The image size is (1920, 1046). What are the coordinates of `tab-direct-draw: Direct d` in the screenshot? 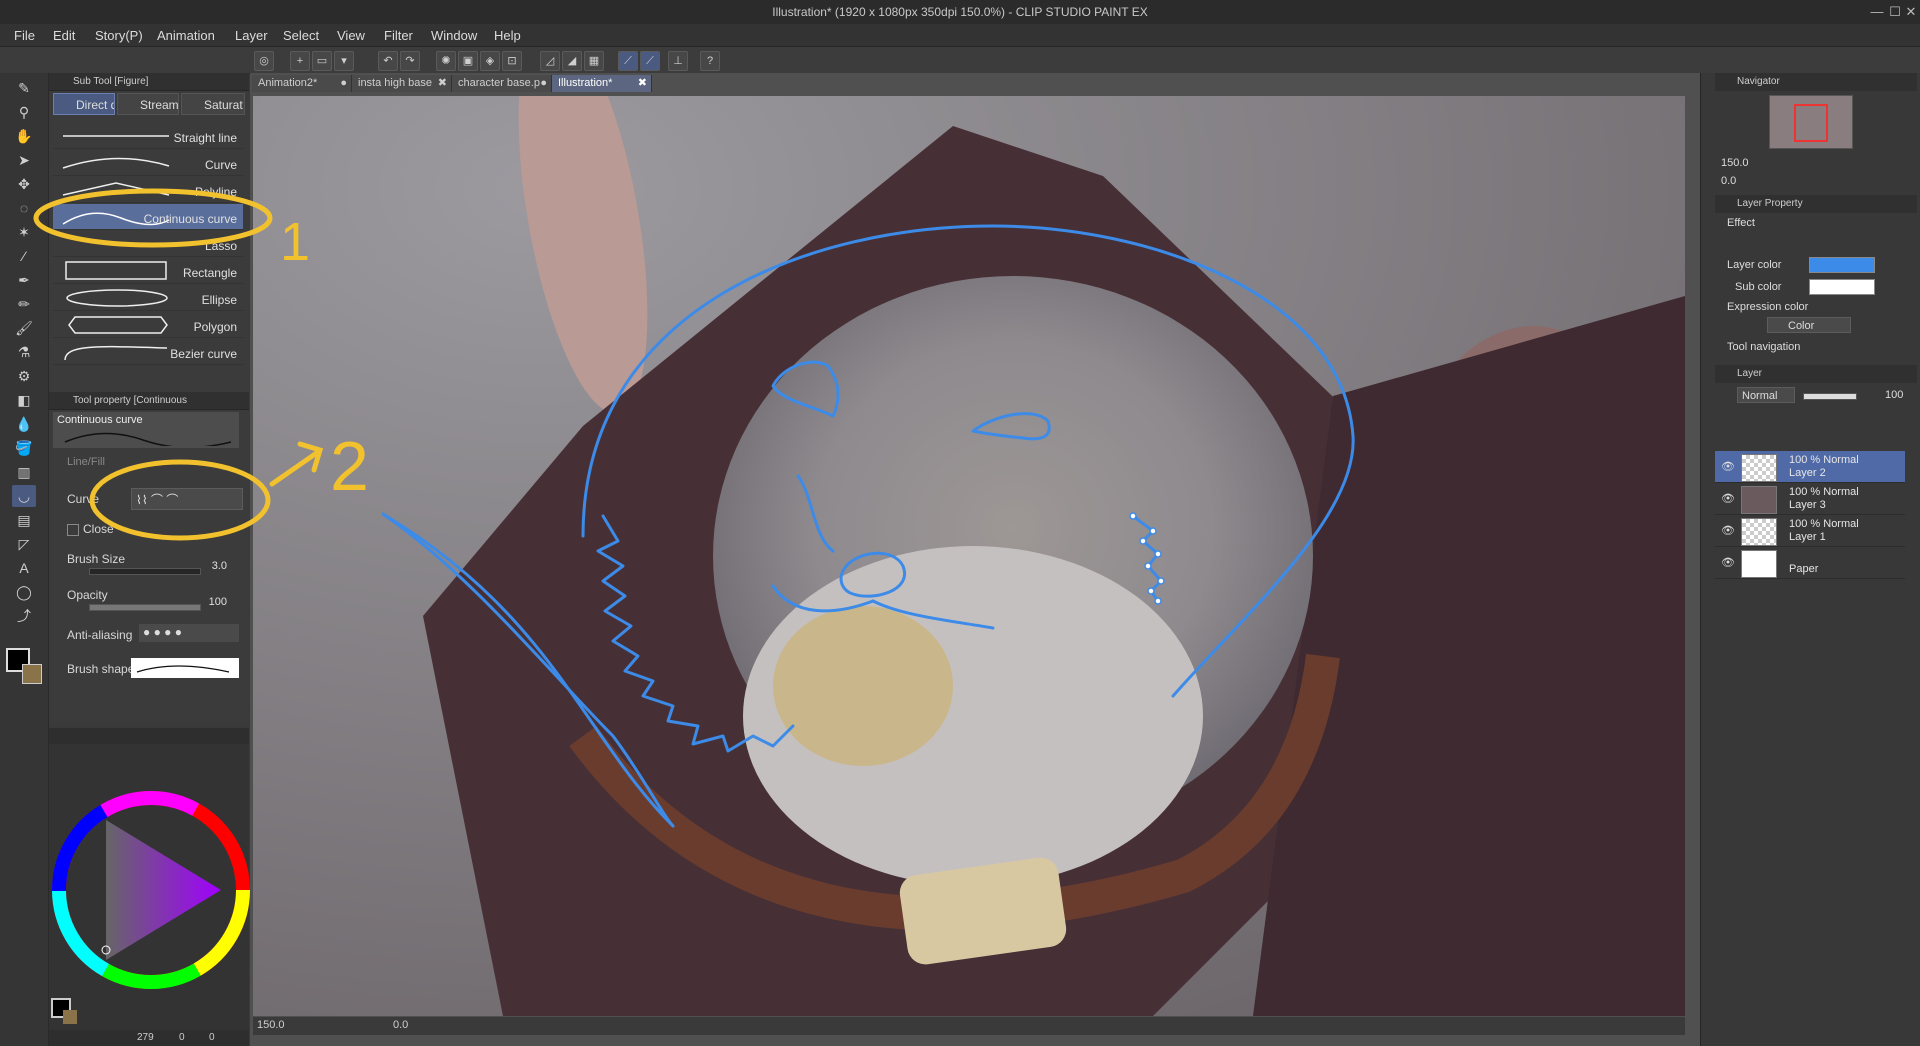 It's located at (84, 104).